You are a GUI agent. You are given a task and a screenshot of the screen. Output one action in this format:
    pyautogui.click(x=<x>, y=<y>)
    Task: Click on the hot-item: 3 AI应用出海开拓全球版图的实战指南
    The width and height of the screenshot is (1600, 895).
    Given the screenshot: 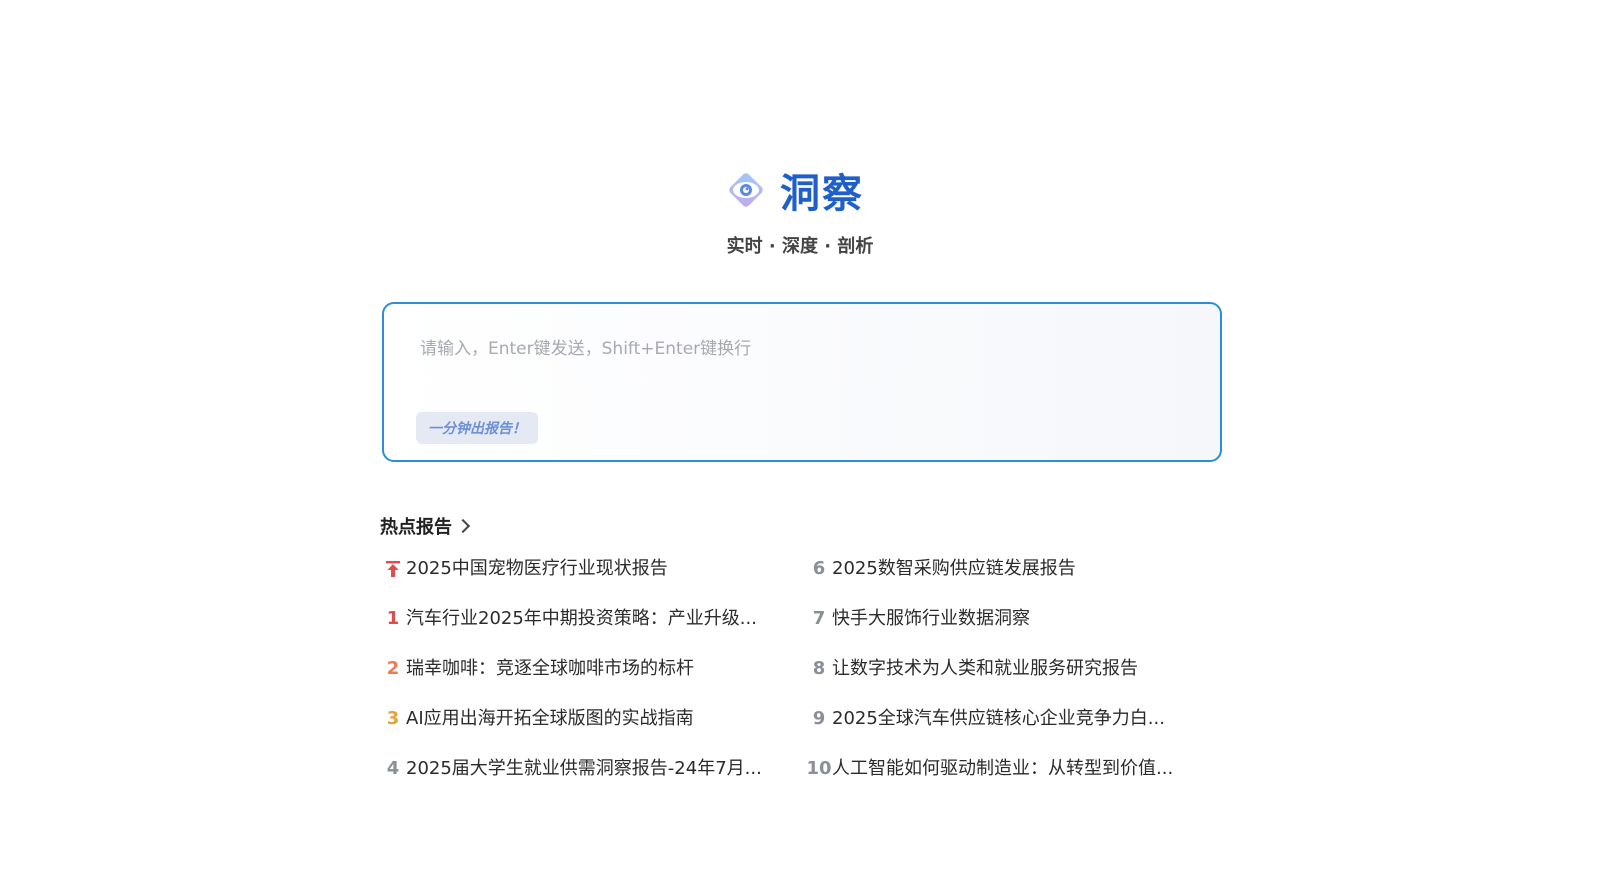 What is the action you would take?
    pyautogui.click(x=585, y=730)
    